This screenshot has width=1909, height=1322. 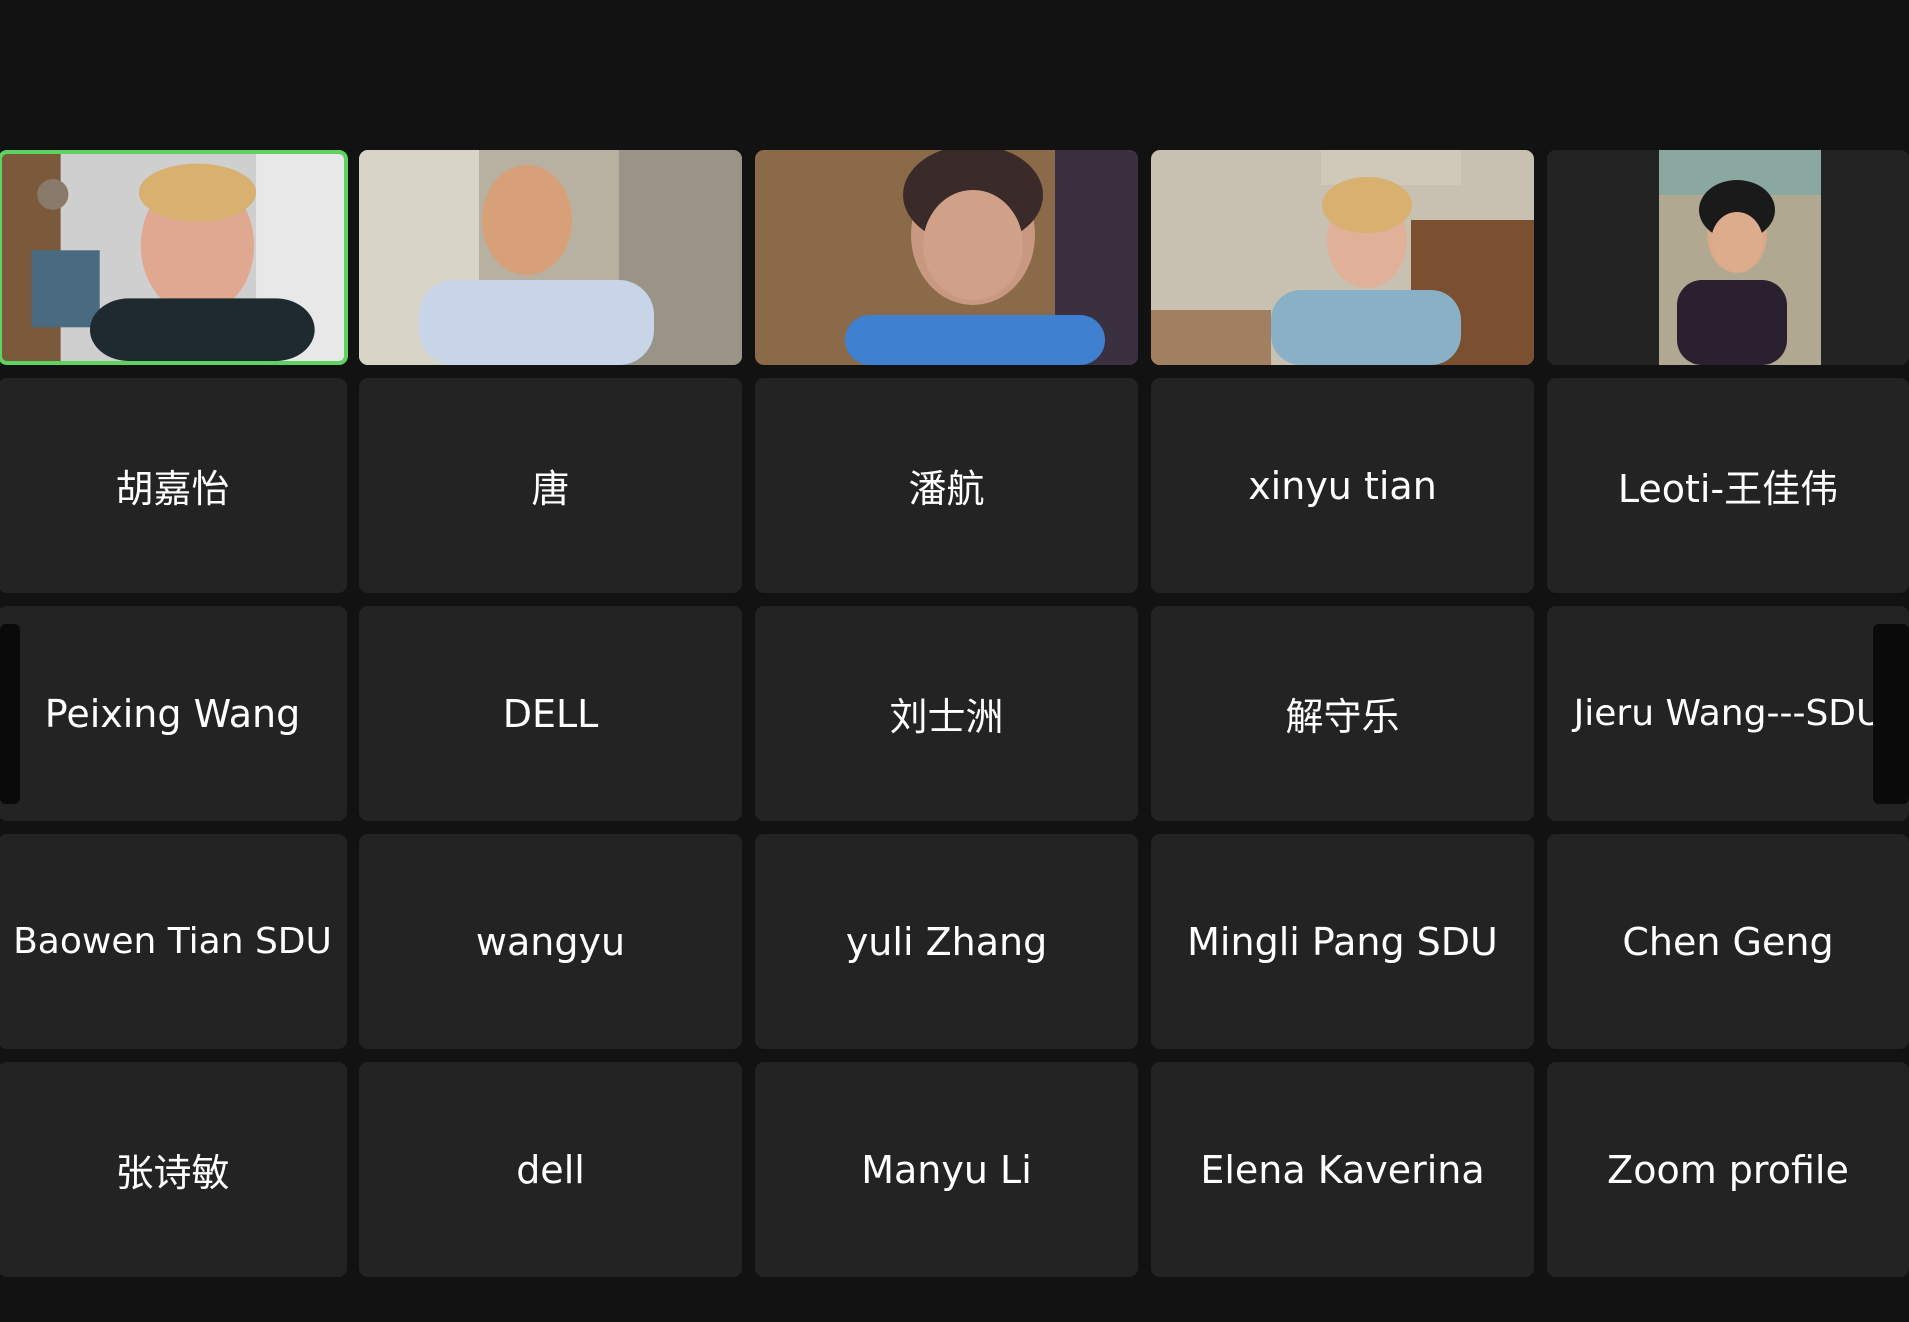 I want to click on participant-tile: Chen Geng, so click(x=1728, y=941).